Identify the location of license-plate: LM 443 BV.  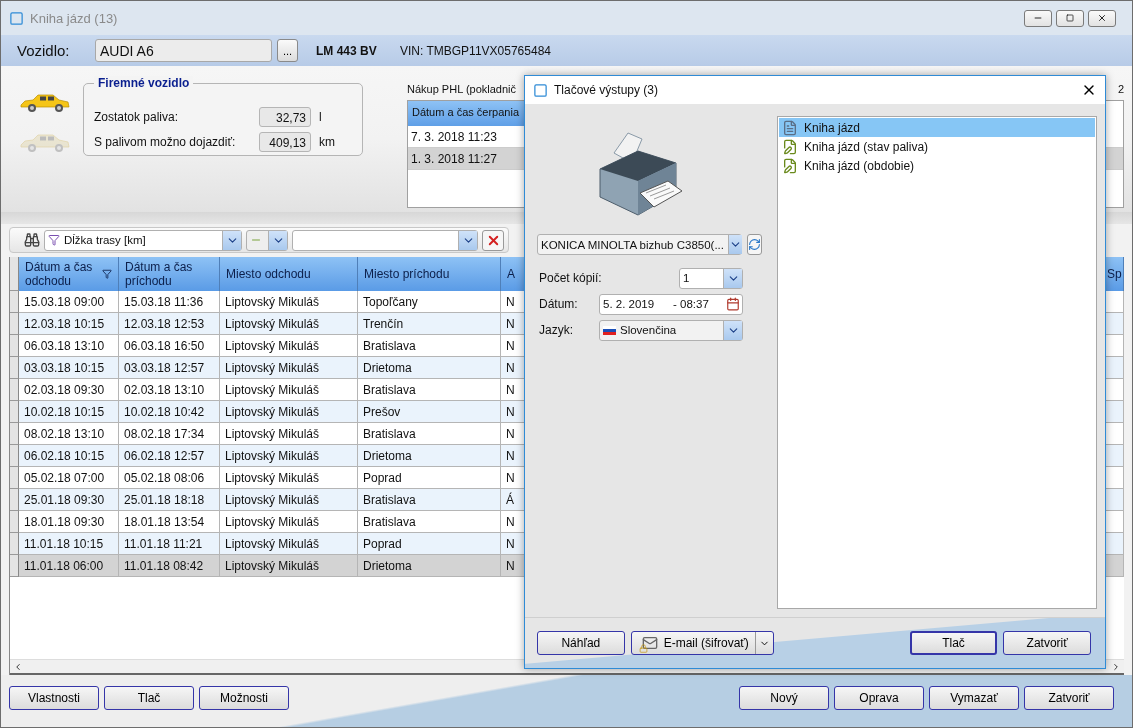
(347, 50).